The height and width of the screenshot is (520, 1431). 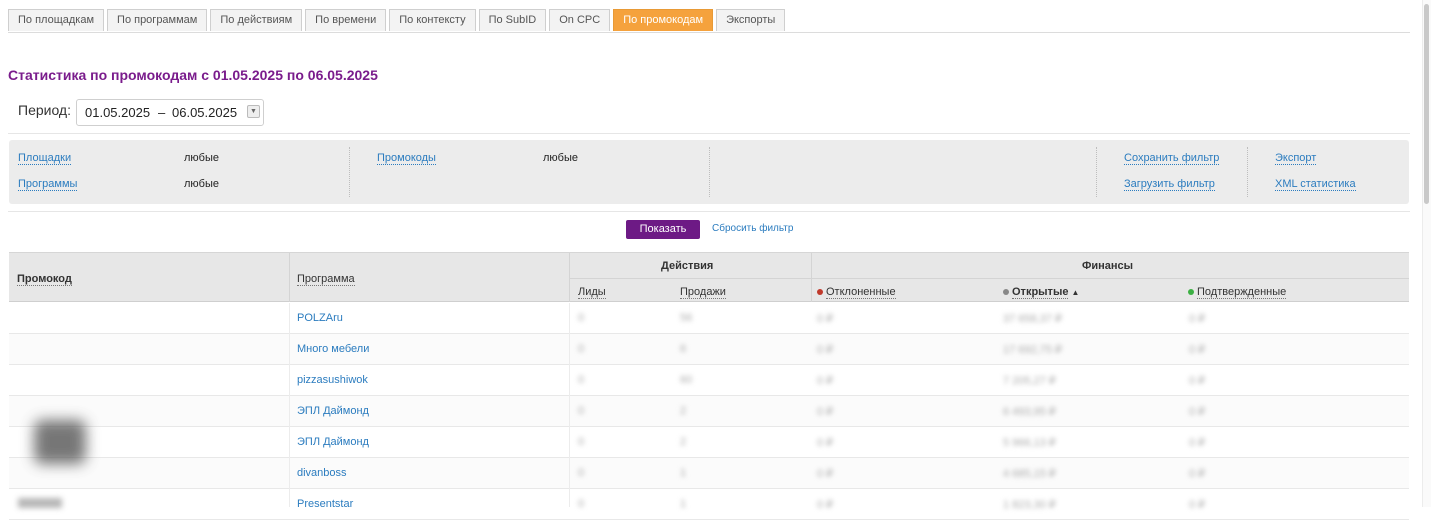 I want to click on table-row: ЭПЛ Даймонд 0 2 0 ₽ 5 966,13 ₽ 0 ₽, so click(x=709, y=442).